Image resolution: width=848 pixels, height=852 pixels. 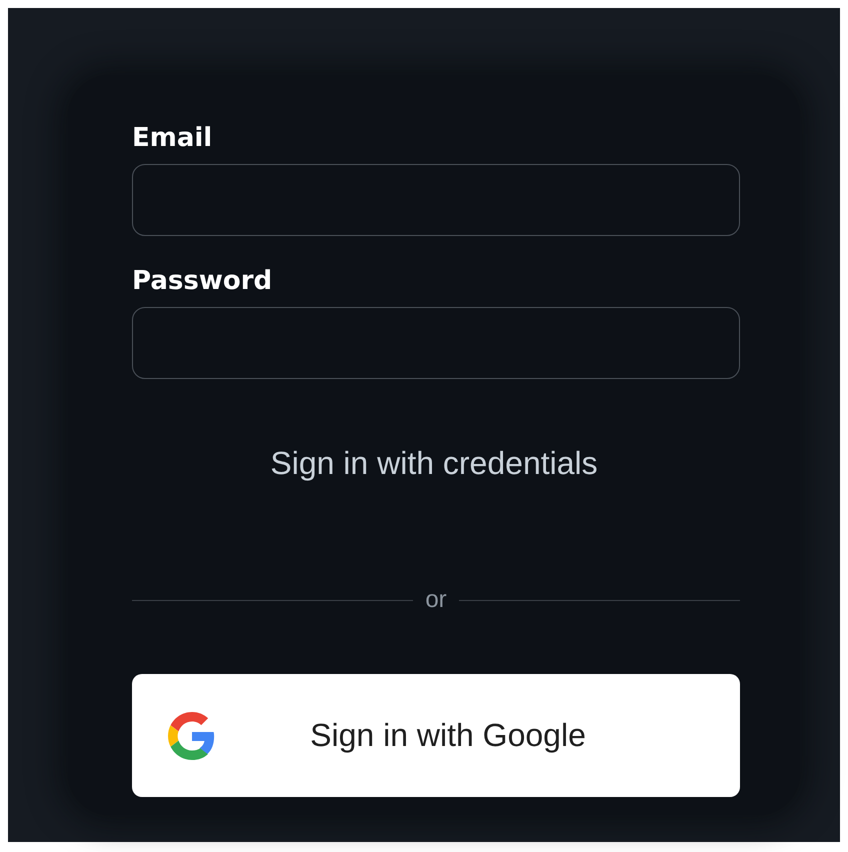 What do you see at coordinates (203, 281) in the screenshot?
I see `field-label: Password` at bounding box center [203, 281].